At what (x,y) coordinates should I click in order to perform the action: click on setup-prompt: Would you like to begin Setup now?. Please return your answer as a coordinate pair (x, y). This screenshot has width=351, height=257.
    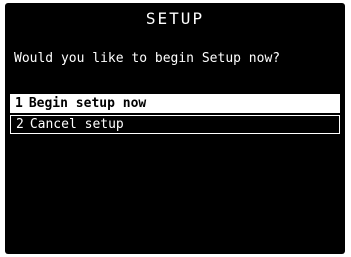
    Looking at the image, I should click on (147, 58).